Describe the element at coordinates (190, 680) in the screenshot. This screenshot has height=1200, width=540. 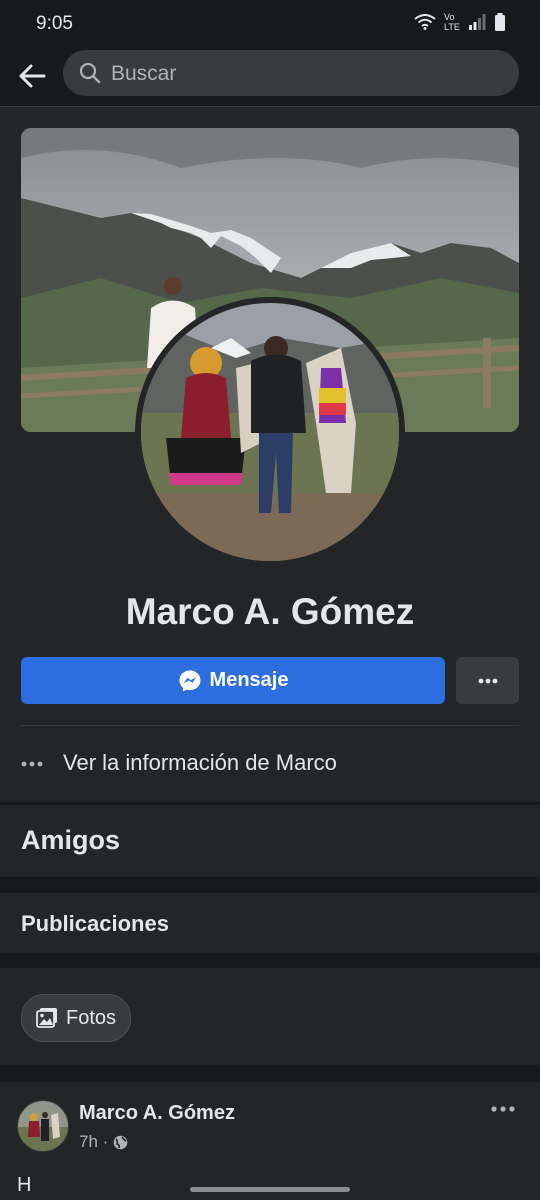
I see `messenger-icon` at that location.